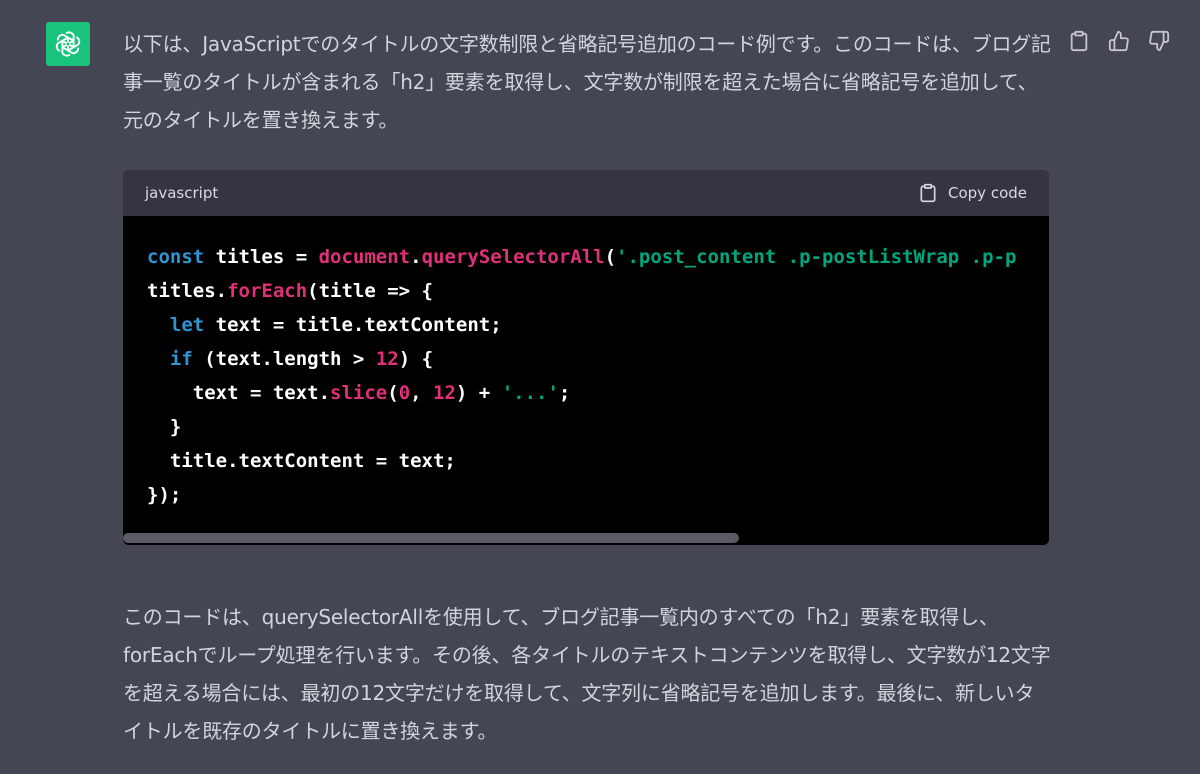 The width and height of the screenshot is (1200, 774). I want to click on thumbs-up-icon, so click(1118, 41).